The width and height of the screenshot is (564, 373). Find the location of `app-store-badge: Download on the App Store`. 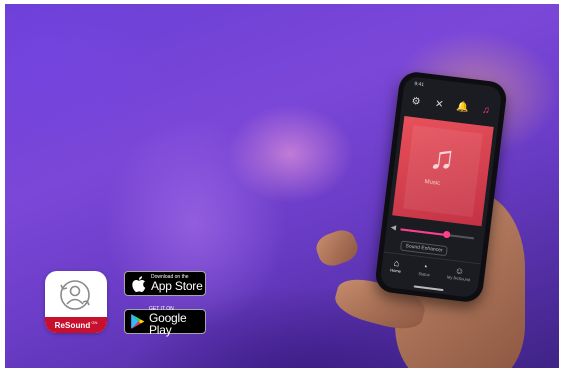

app-store-badge: Download on the App Store is located at coordinates (165, 283).